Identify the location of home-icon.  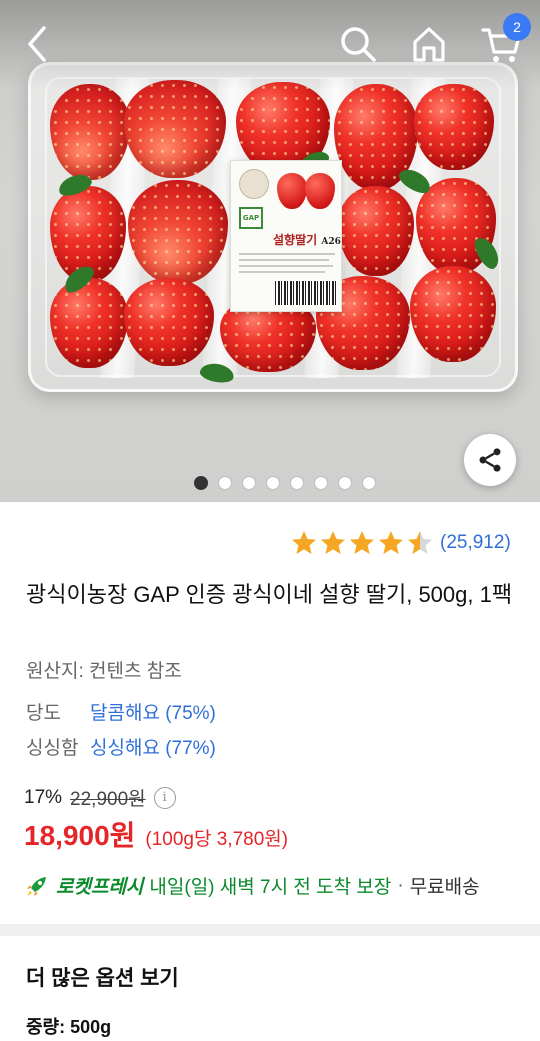
(429, 44).